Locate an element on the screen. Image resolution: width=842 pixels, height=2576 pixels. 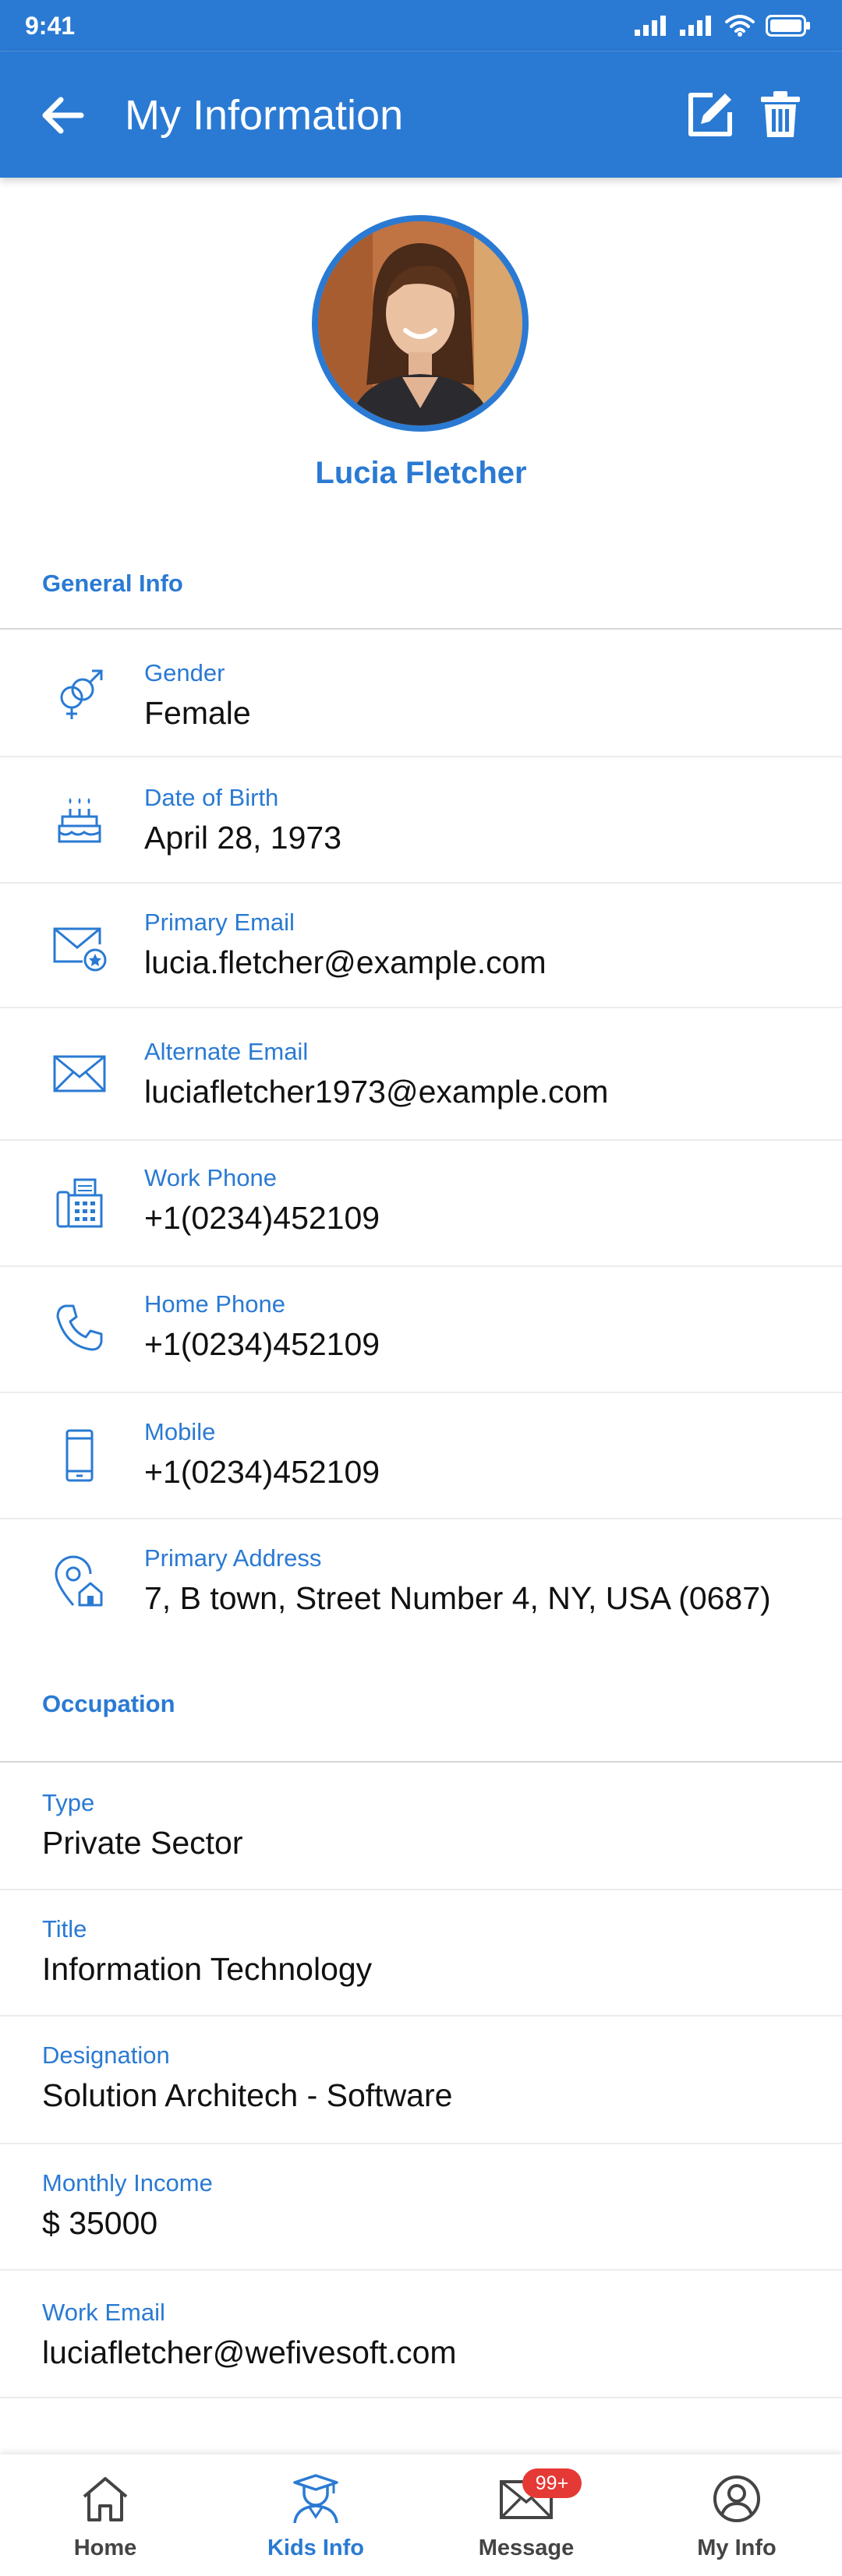
date-of-birth-label: Date of Birth is located at coordinates (212, 797).